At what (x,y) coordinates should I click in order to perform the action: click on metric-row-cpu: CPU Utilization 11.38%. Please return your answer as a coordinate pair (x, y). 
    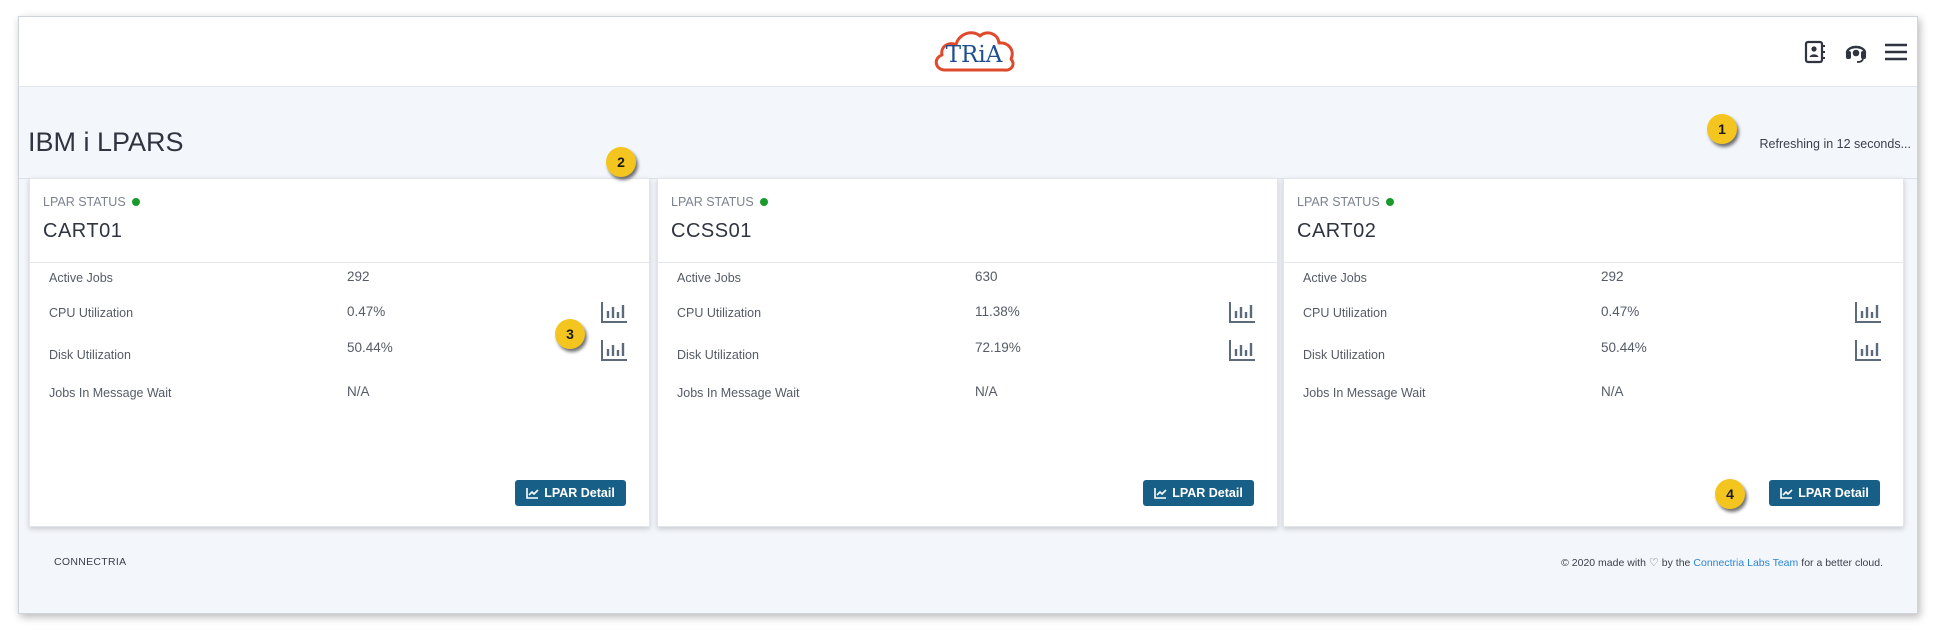
    Looking at the image, I should click on (967, 314).